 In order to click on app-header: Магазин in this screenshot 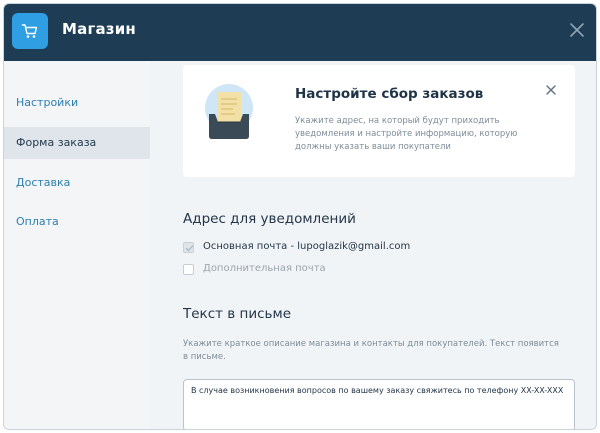, I will do `click(300, 32)`.